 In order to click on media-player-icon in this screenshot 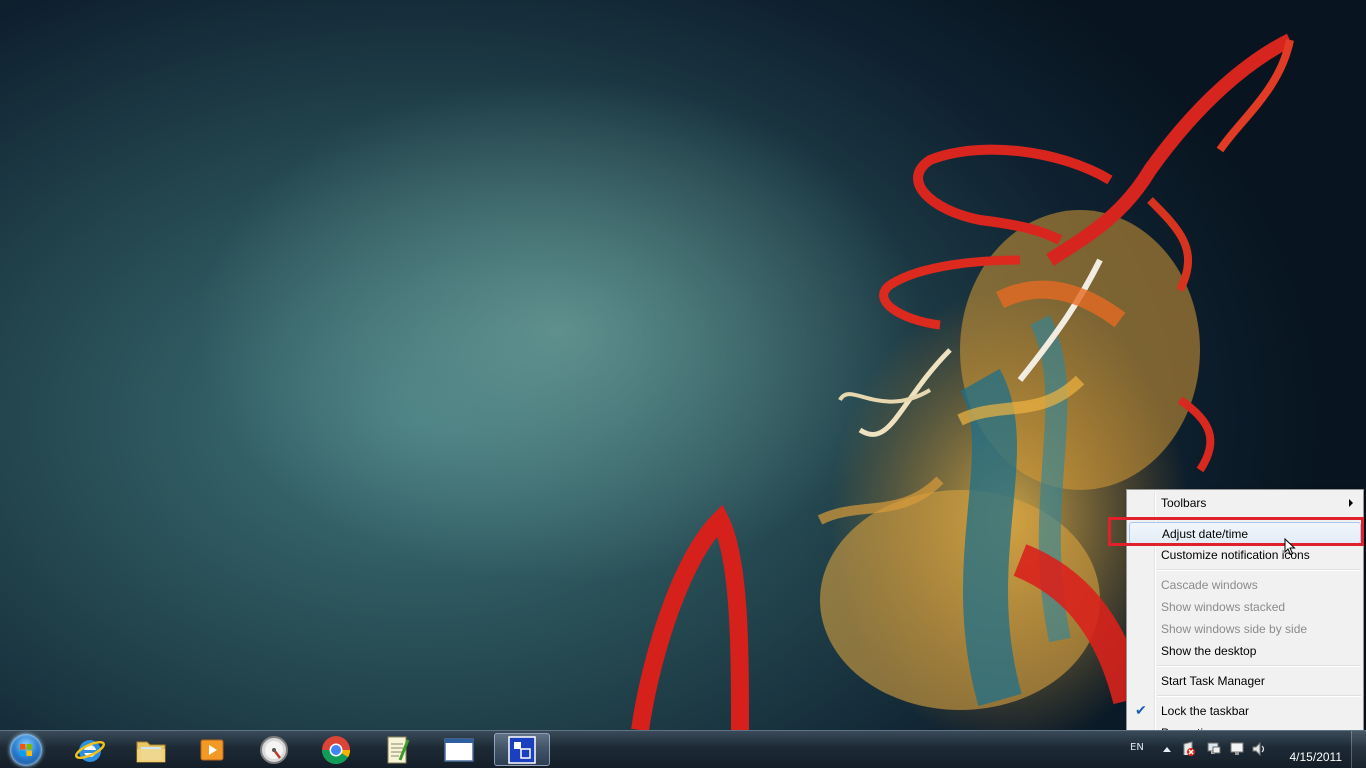, I will do `click(212, 749)`.